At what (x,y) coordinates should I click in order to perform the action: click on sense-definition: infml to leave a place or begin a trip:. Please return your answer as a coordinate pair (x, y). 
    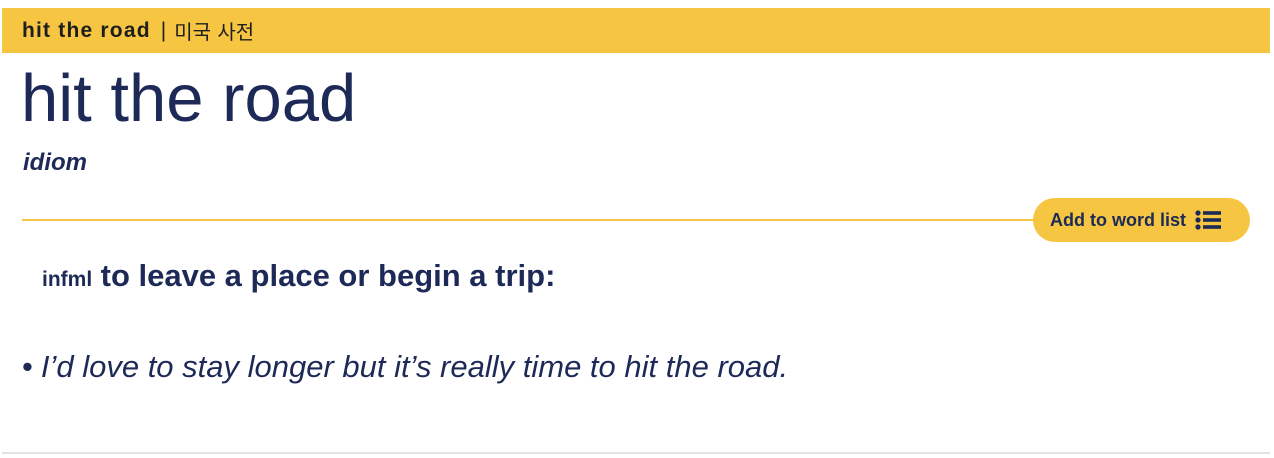
    Looking at the image, I should click on (298, 276).